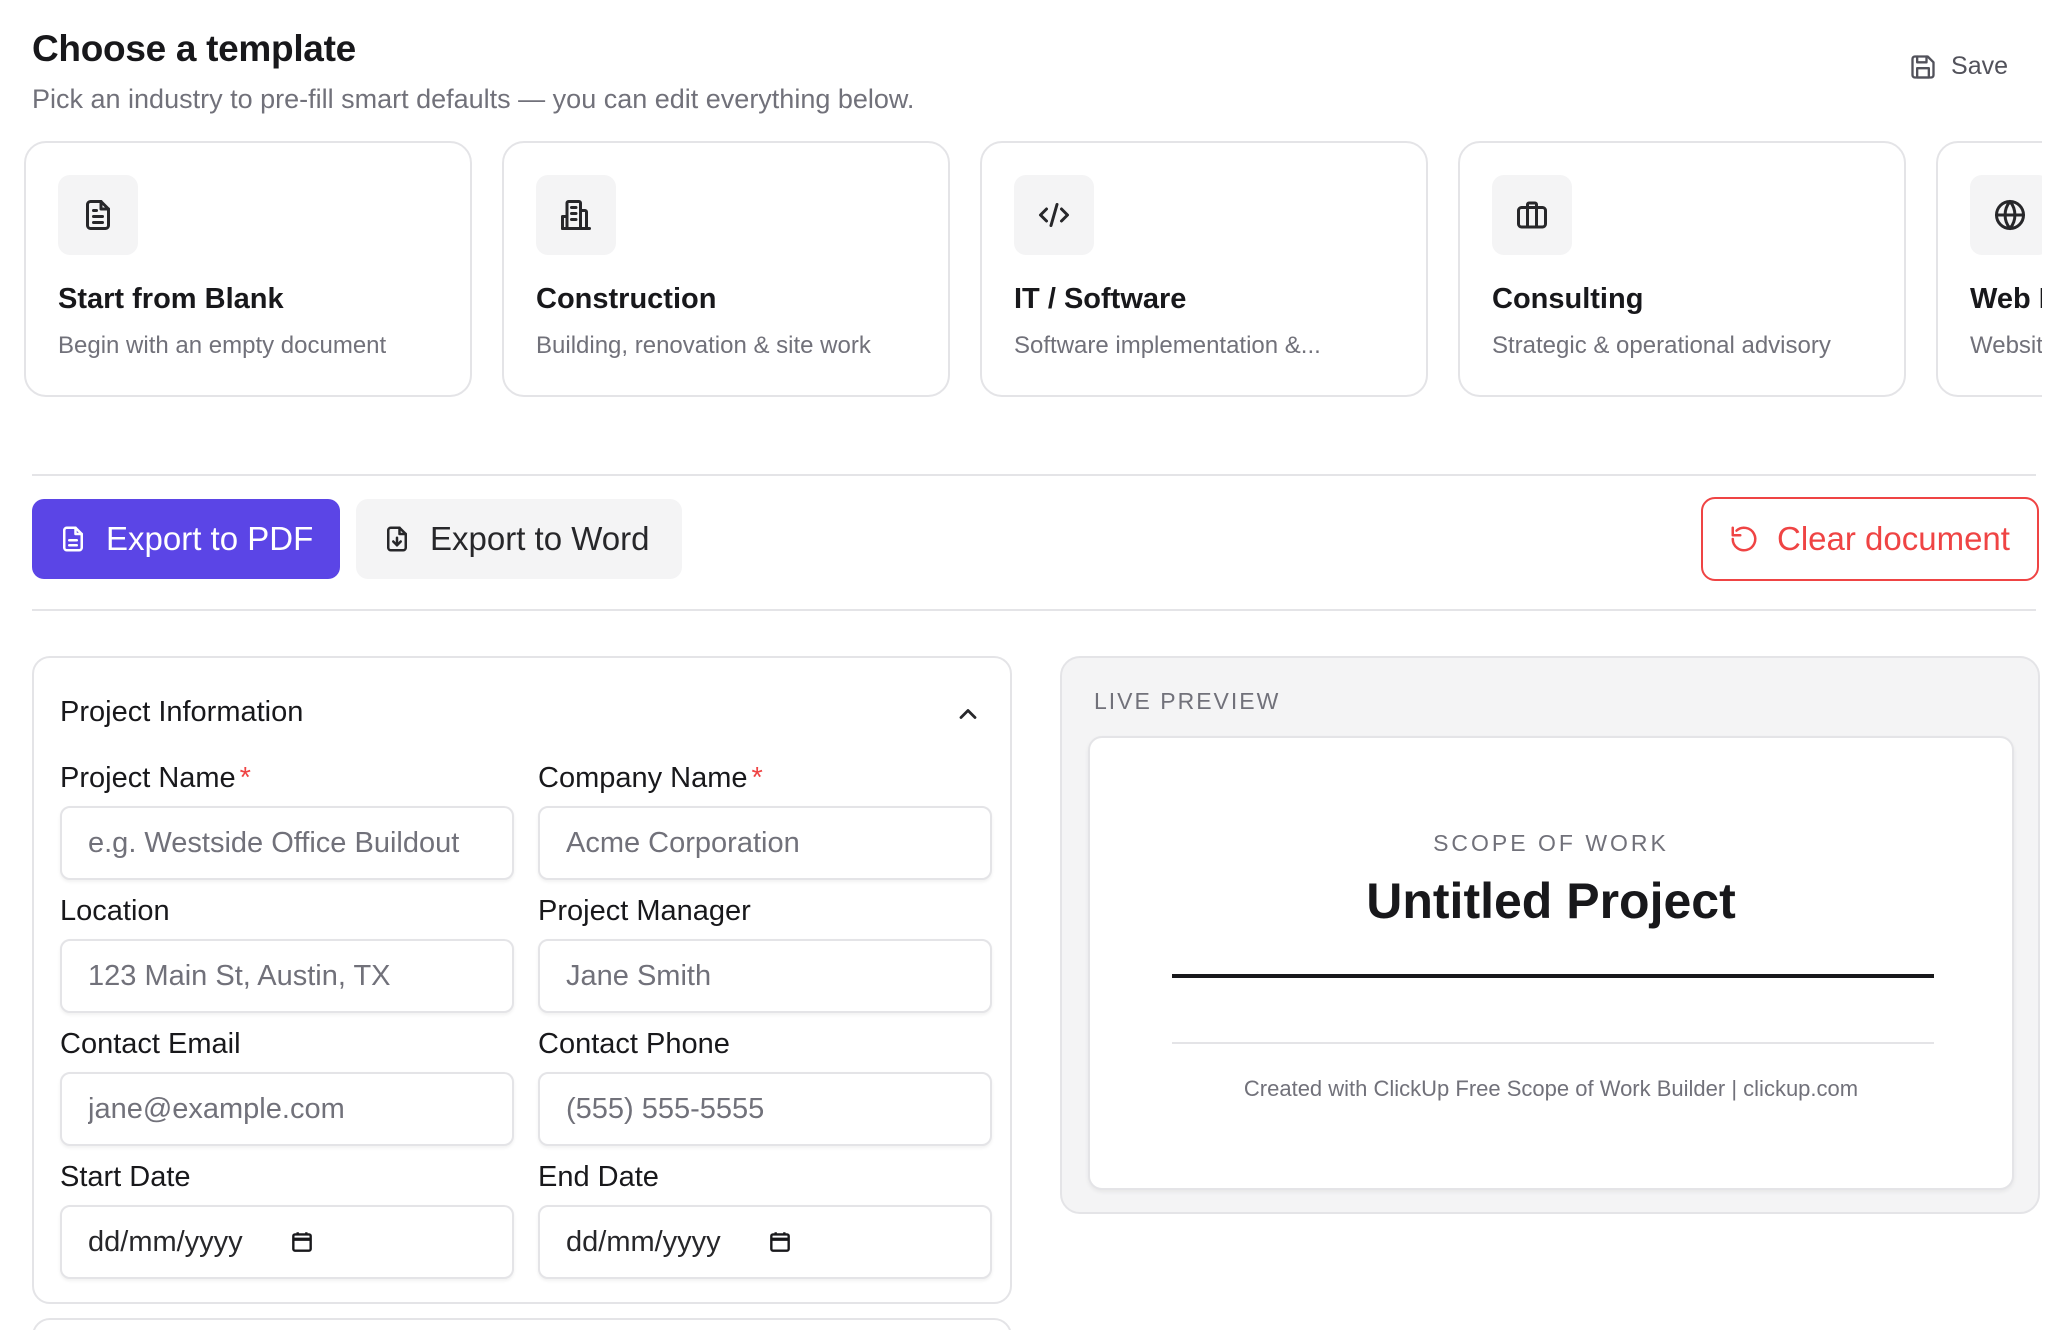  What do you see at coordinates (634, 1044) in the screenshot?
I see `field-label: Contact Phone` at bounding box center [634, 1044].